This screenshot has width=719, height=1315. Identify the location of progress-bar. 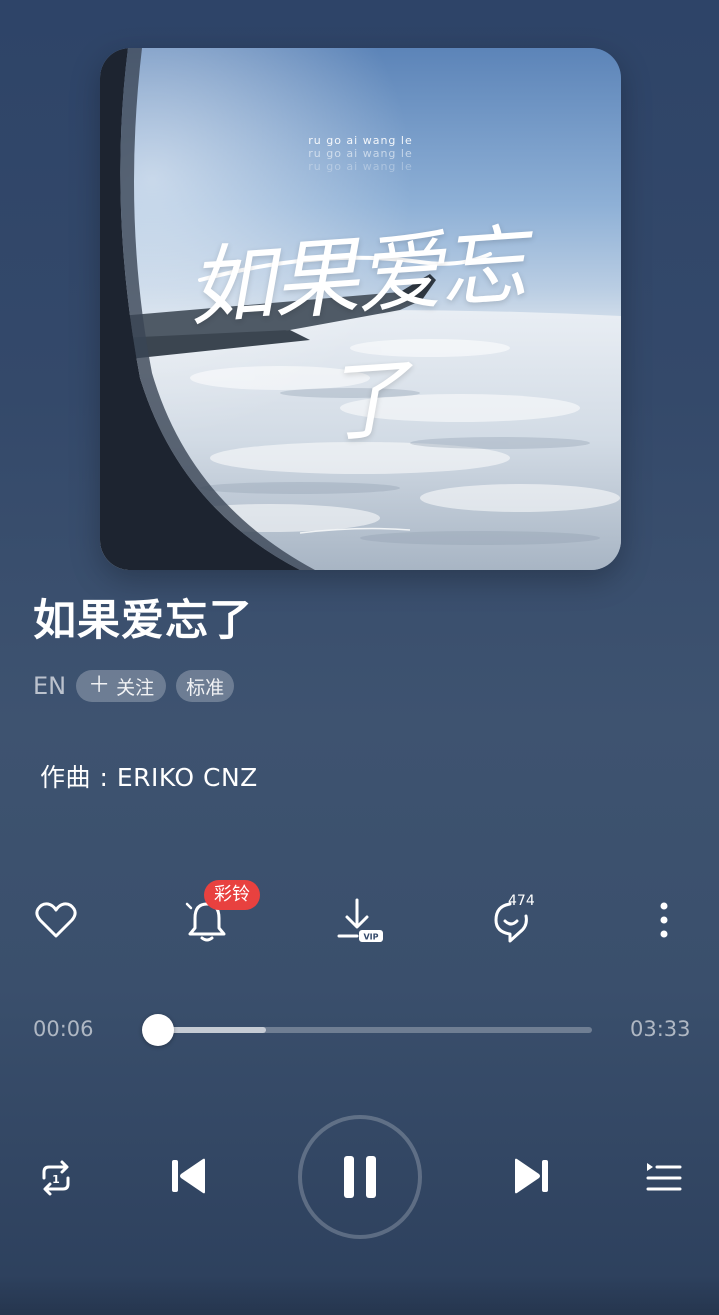
(368, 1030).